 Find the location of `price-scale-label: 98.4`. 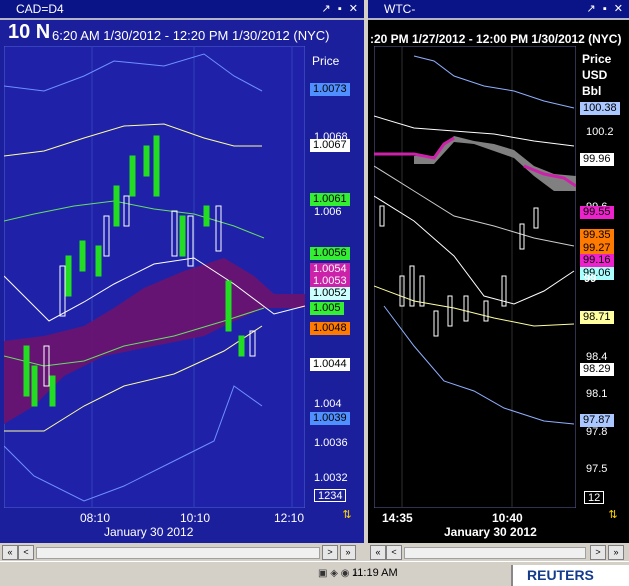

price-scale-label: 98.4 is located at coordinates (597, 357).